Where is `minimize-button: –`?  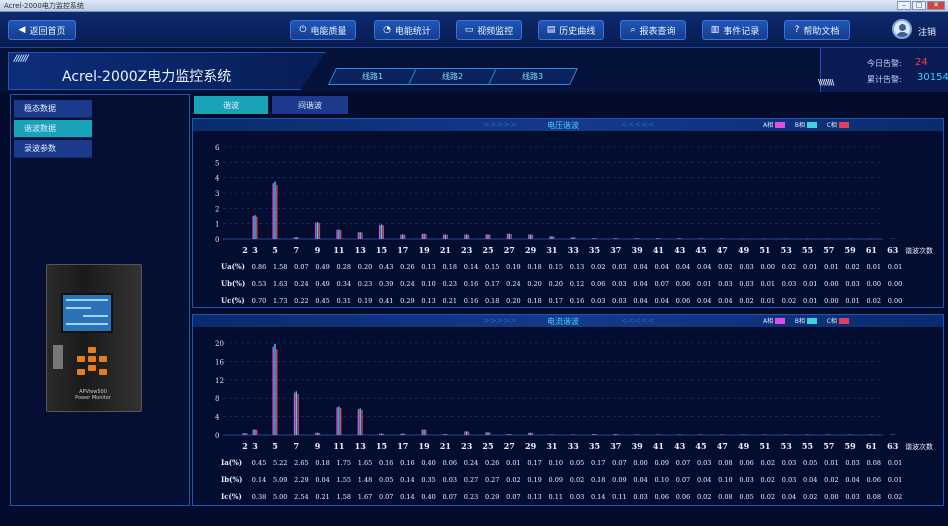 minimize-button: – is located at coordinates (904, 5).